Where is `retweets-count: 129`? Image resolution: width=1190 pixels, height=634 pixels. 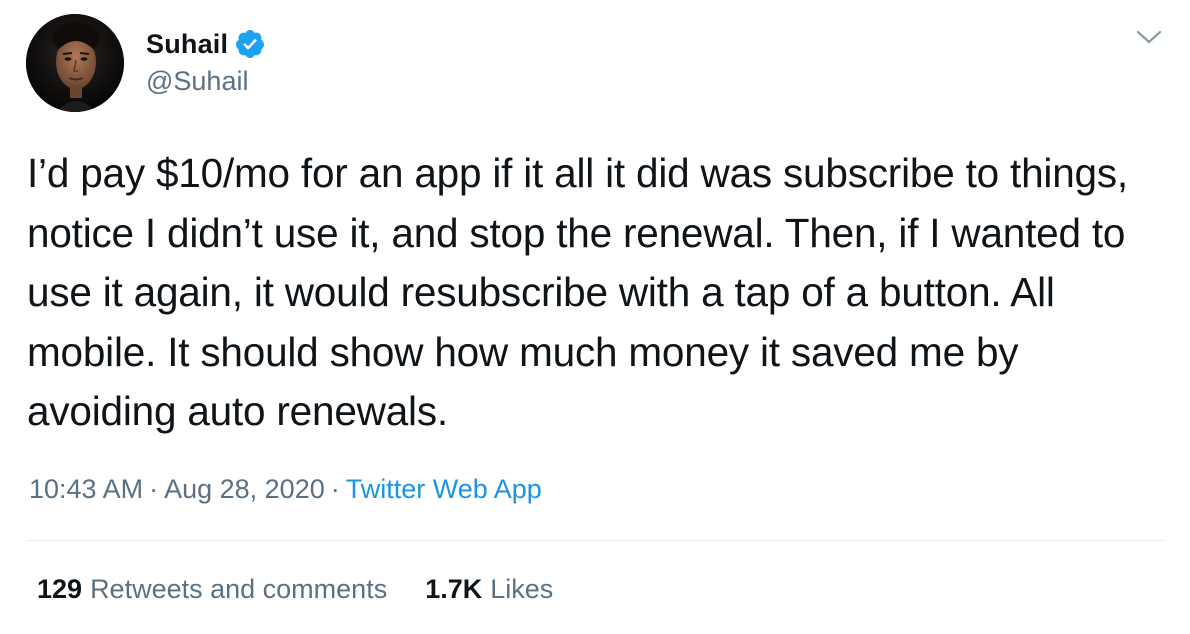
retweets-count: 129 is located at coordinates (60, 589).